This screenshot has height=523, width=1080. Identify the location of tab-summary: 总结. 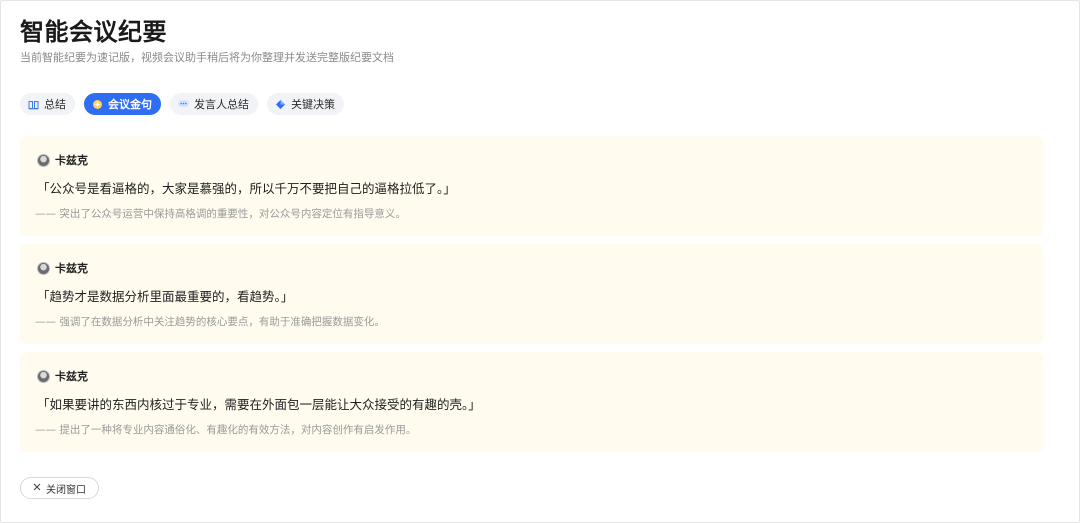
(47, 104).